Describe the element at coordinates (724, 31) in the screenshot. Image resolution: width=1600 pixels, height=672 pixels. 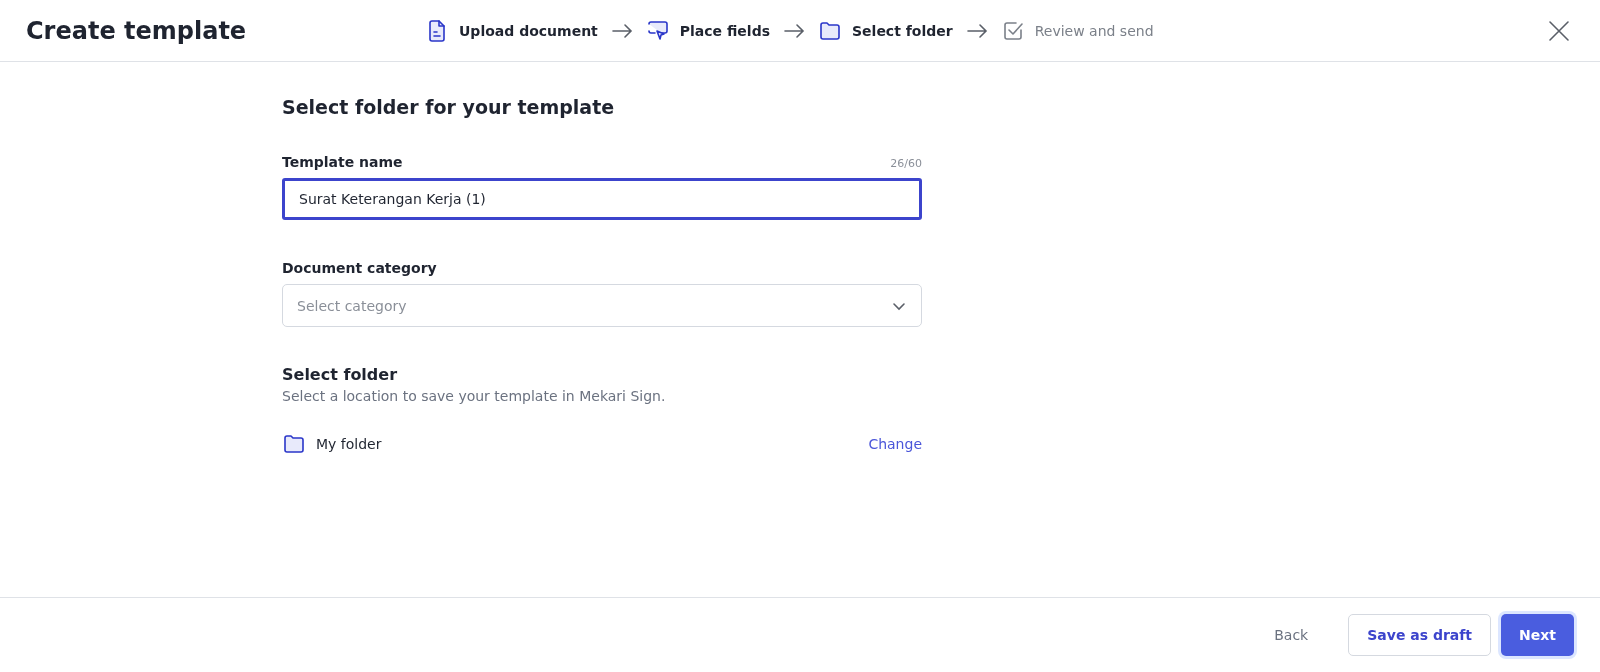
I see `step-label: Place fields` at that location.